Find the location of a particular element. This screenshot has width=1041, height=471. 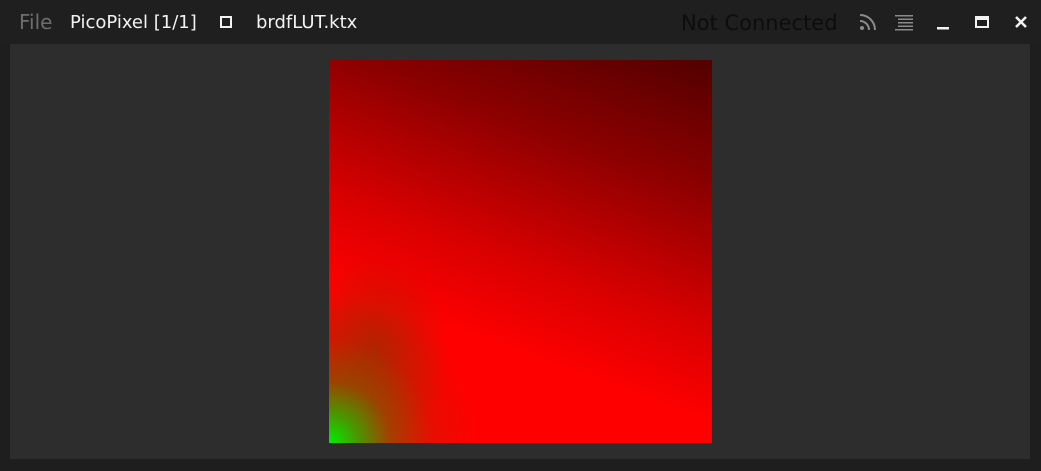

list-icon is located at coordinates (904, 22).